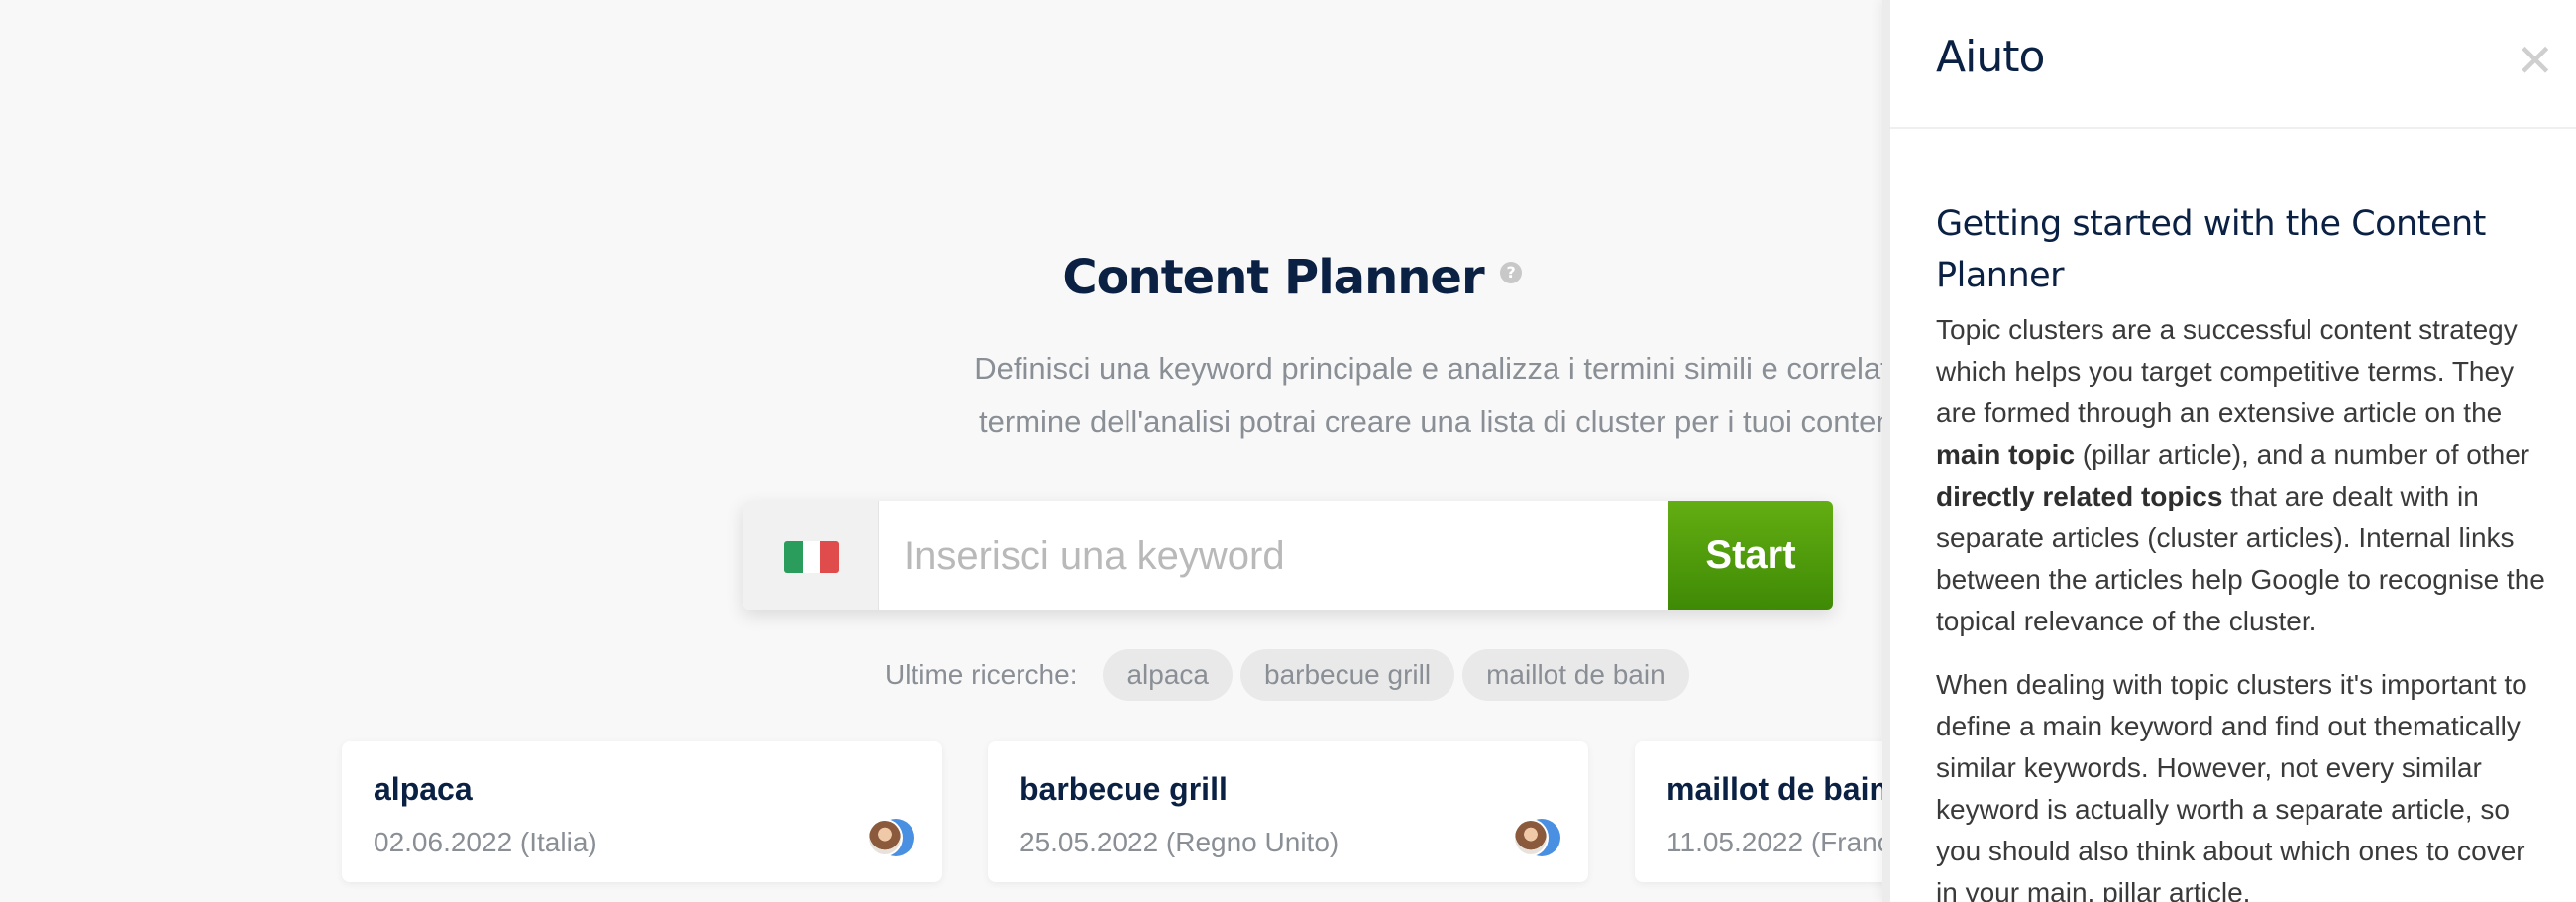 This screenshot has height=902, width=2576. Describe the element at coordinates (2006, 454) in the screenshot. I see `help-p1-bold-main-topic: main topic` at that location.